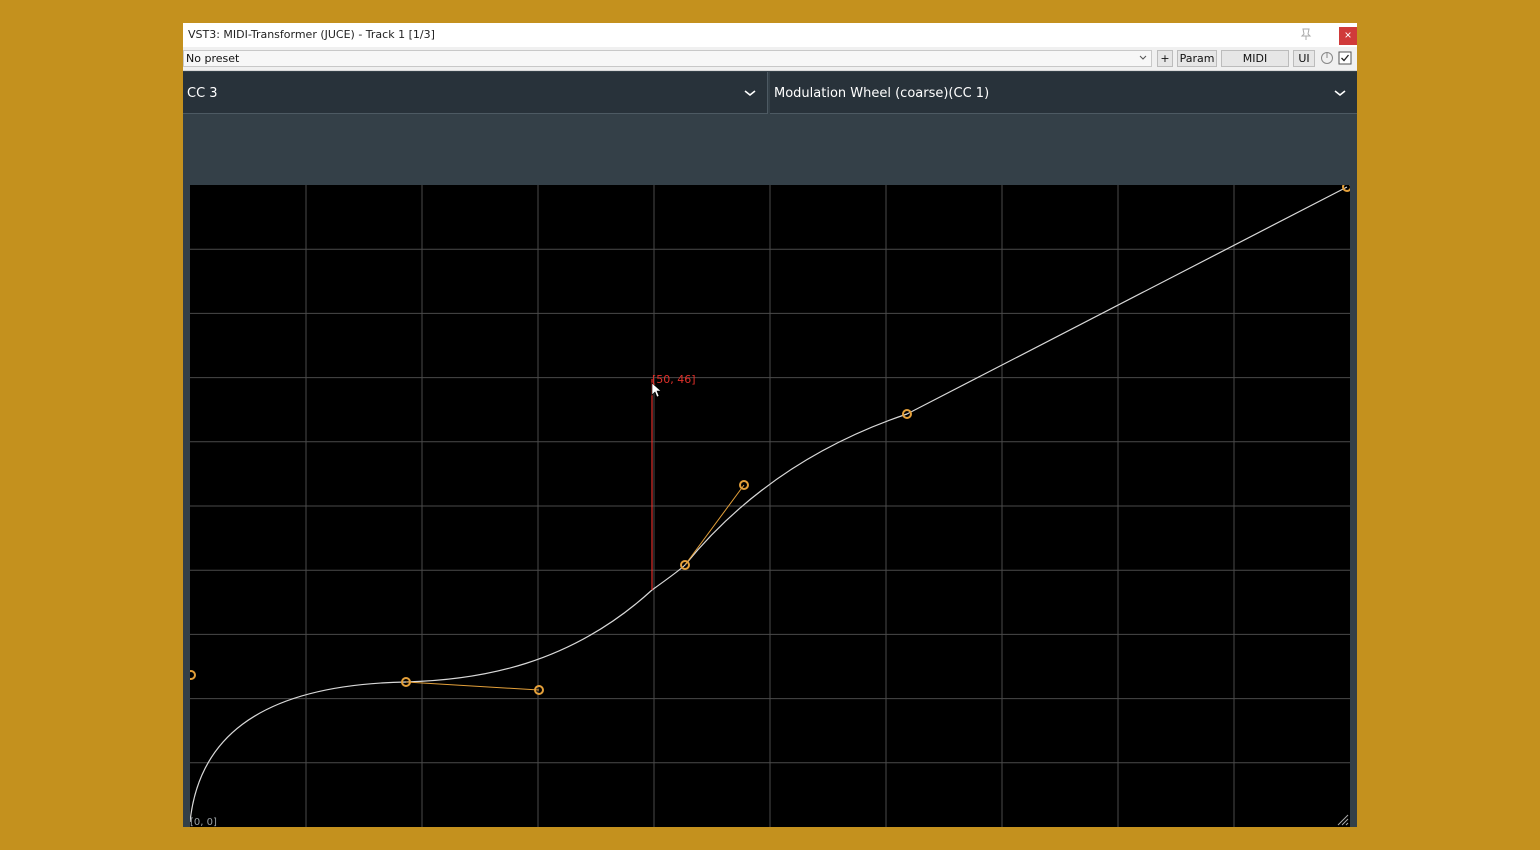 The height and width of the screenshot is (850, 1540). Describe the element at coordinates (1345, 58) in the screenshot. I see `bypass-checkbox-icon` at that location.